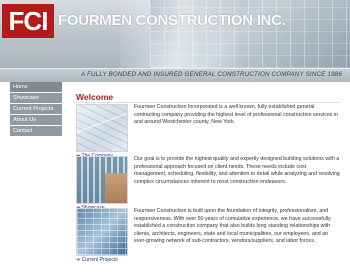 The height and width of the screenshot is (280, 350). What do you see at coordinates (102, 180) in the screenshot?
I see `building-image` at bounding box center [102, 180].